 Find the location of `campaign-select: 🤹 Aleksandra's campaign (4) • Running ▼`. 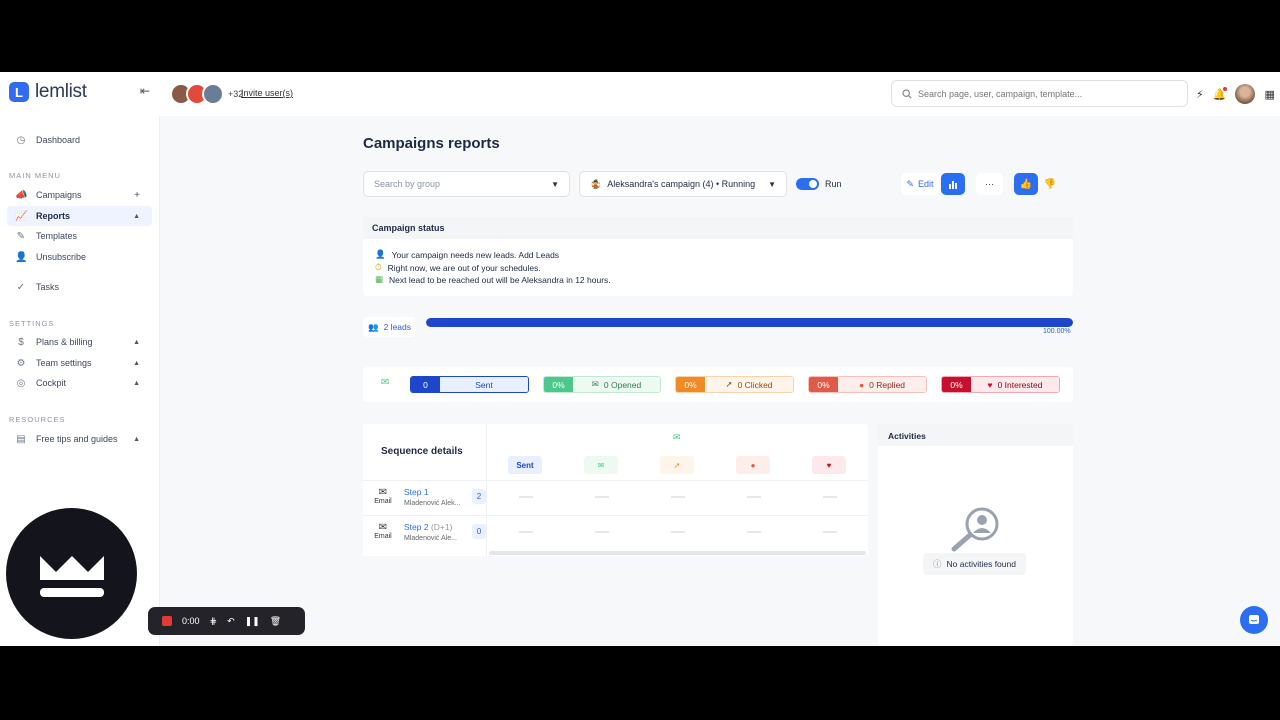

campaign-select: 🤹 Aleksandra's campaign (4) • Running ▼ is located at coordinates (683, 184).